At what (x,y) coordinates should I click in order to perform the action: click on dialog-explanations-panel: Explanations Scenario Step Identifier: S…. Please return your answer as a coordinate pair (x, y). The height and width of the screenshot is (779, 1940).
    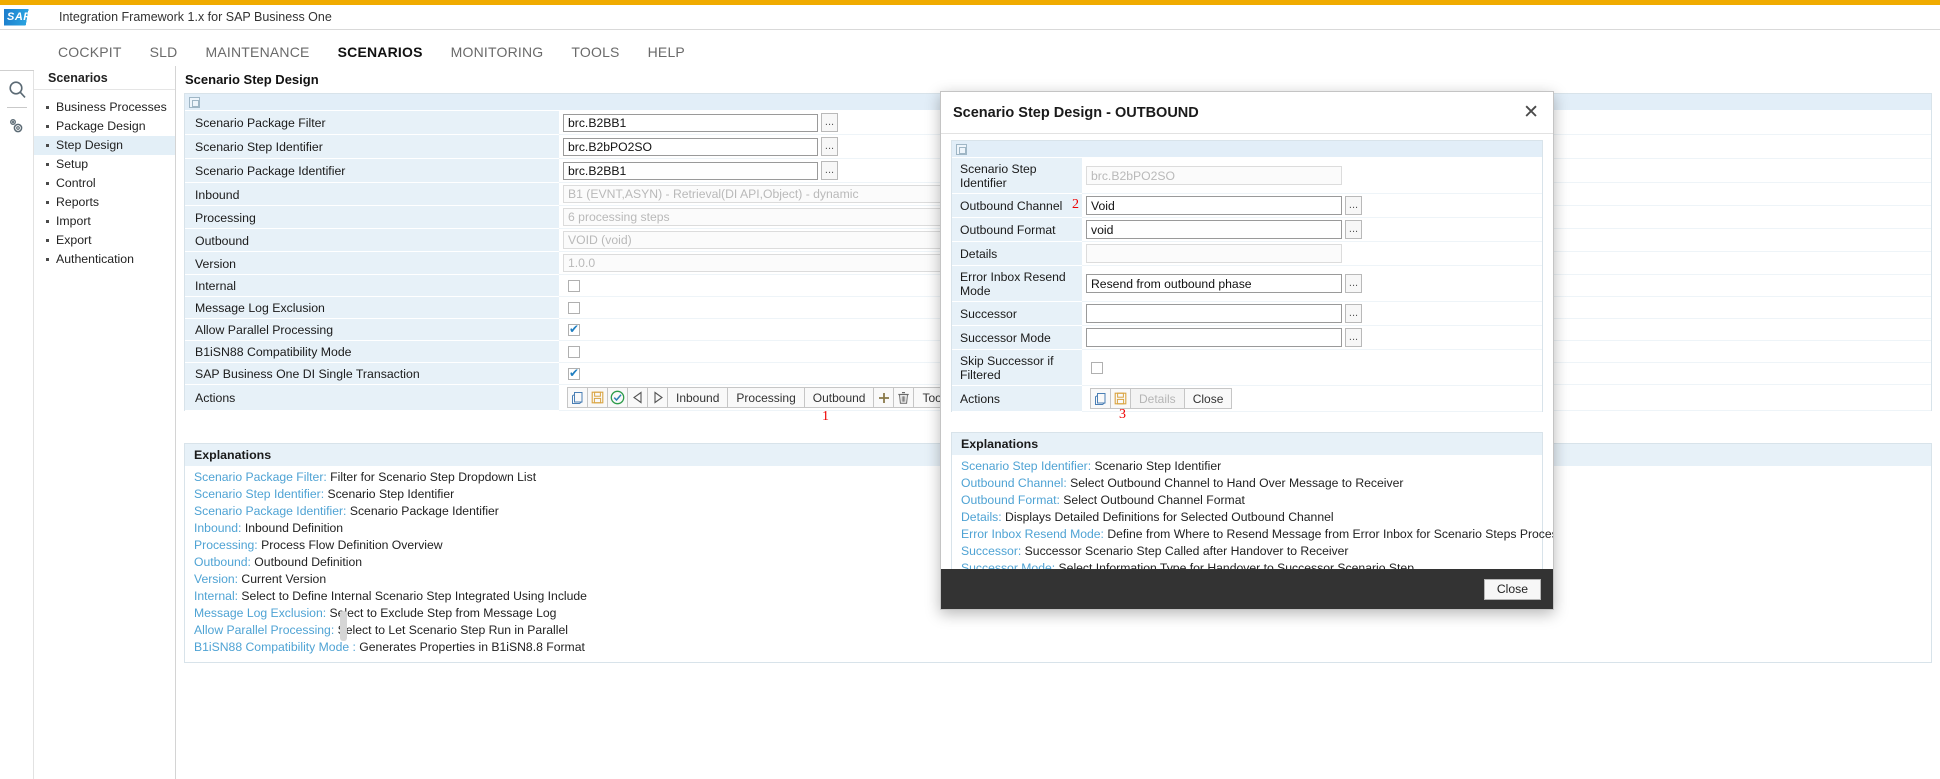
    Looking at the image, I should click on (1252, 500).